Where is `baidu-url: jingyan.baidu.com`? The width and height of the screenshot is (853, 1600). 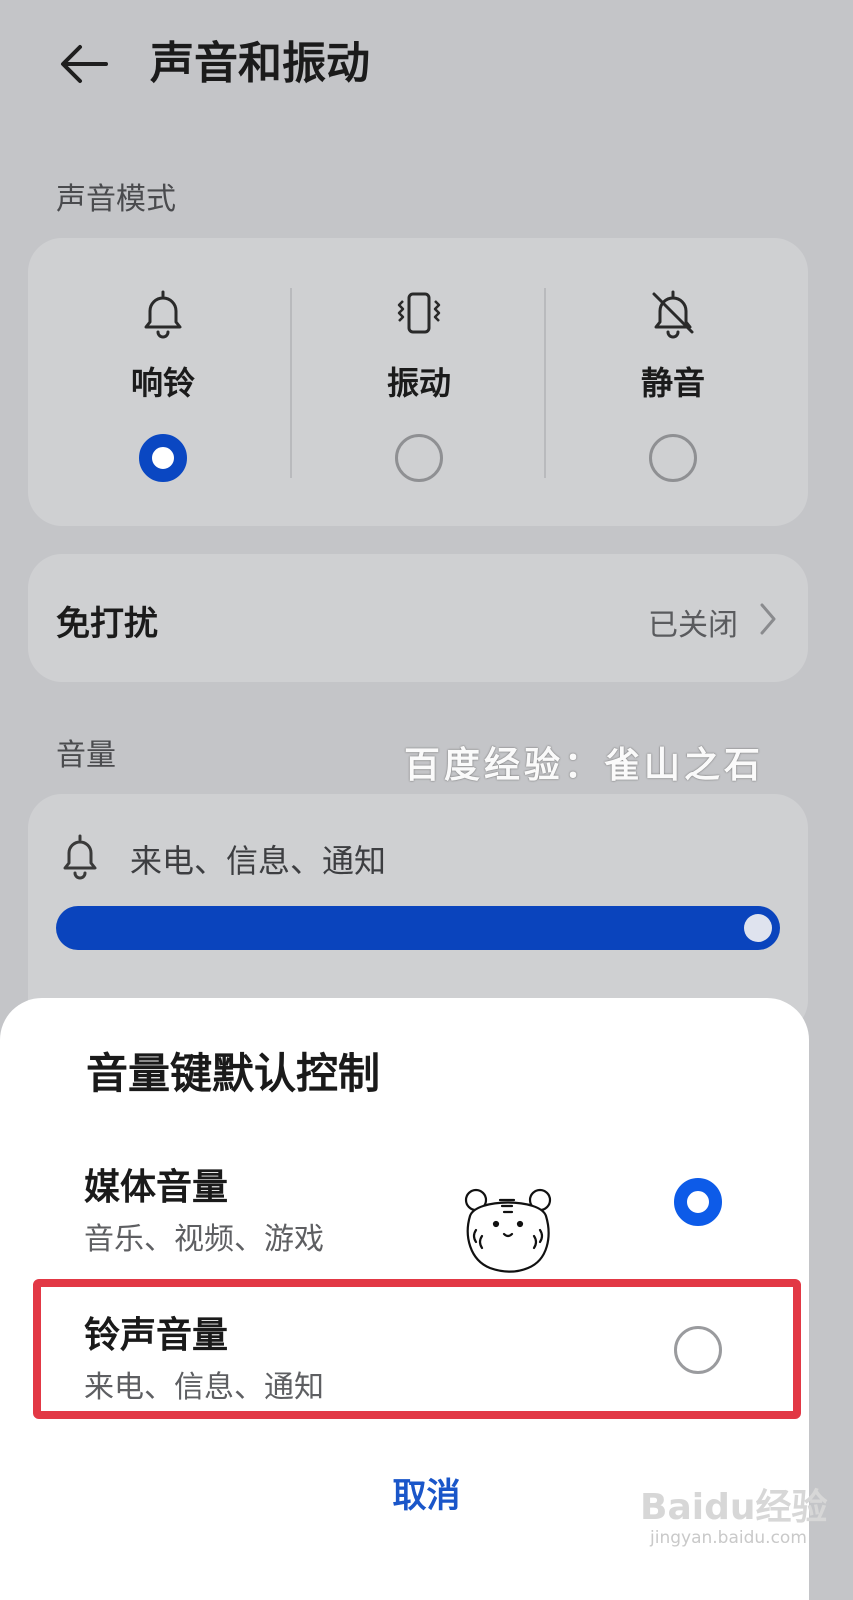
baidu-url: jingyan.baidu.com is located at coordinates (728, 1538).